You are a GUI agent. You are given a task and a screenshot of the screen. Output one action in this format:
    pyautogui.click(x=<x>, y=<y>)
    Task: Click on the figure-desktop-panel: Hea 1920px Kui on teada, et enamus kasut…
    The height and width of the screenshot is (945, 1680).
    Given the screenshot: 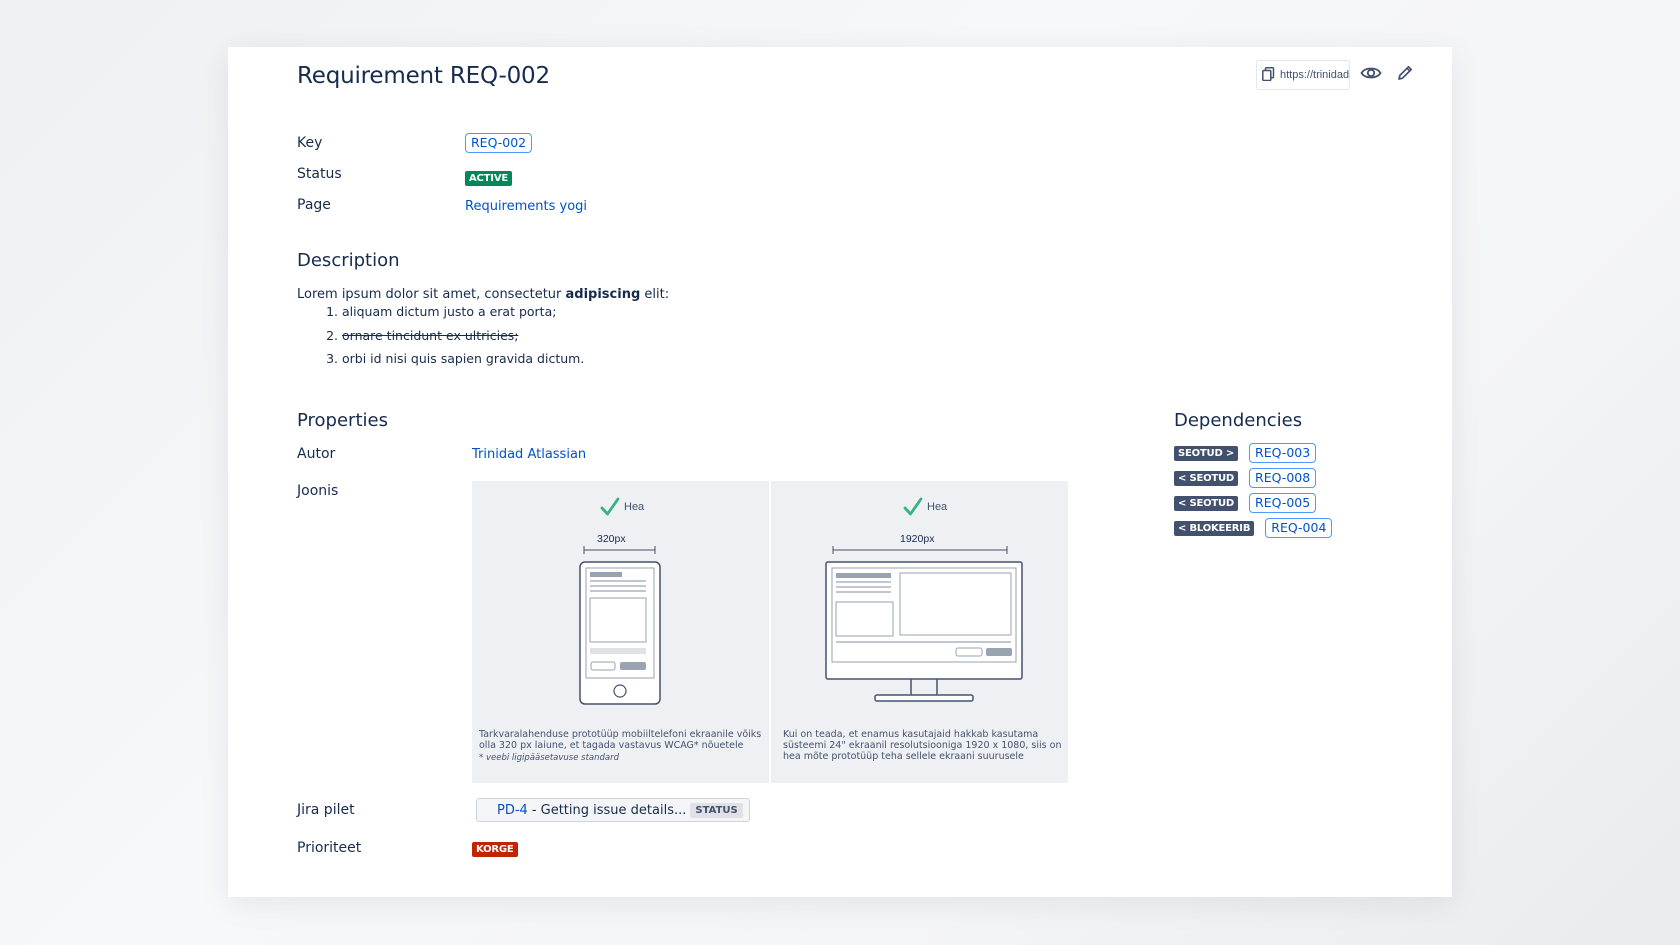 What is the action you would take?
    pyautogui.click(x=919, y=632)
    